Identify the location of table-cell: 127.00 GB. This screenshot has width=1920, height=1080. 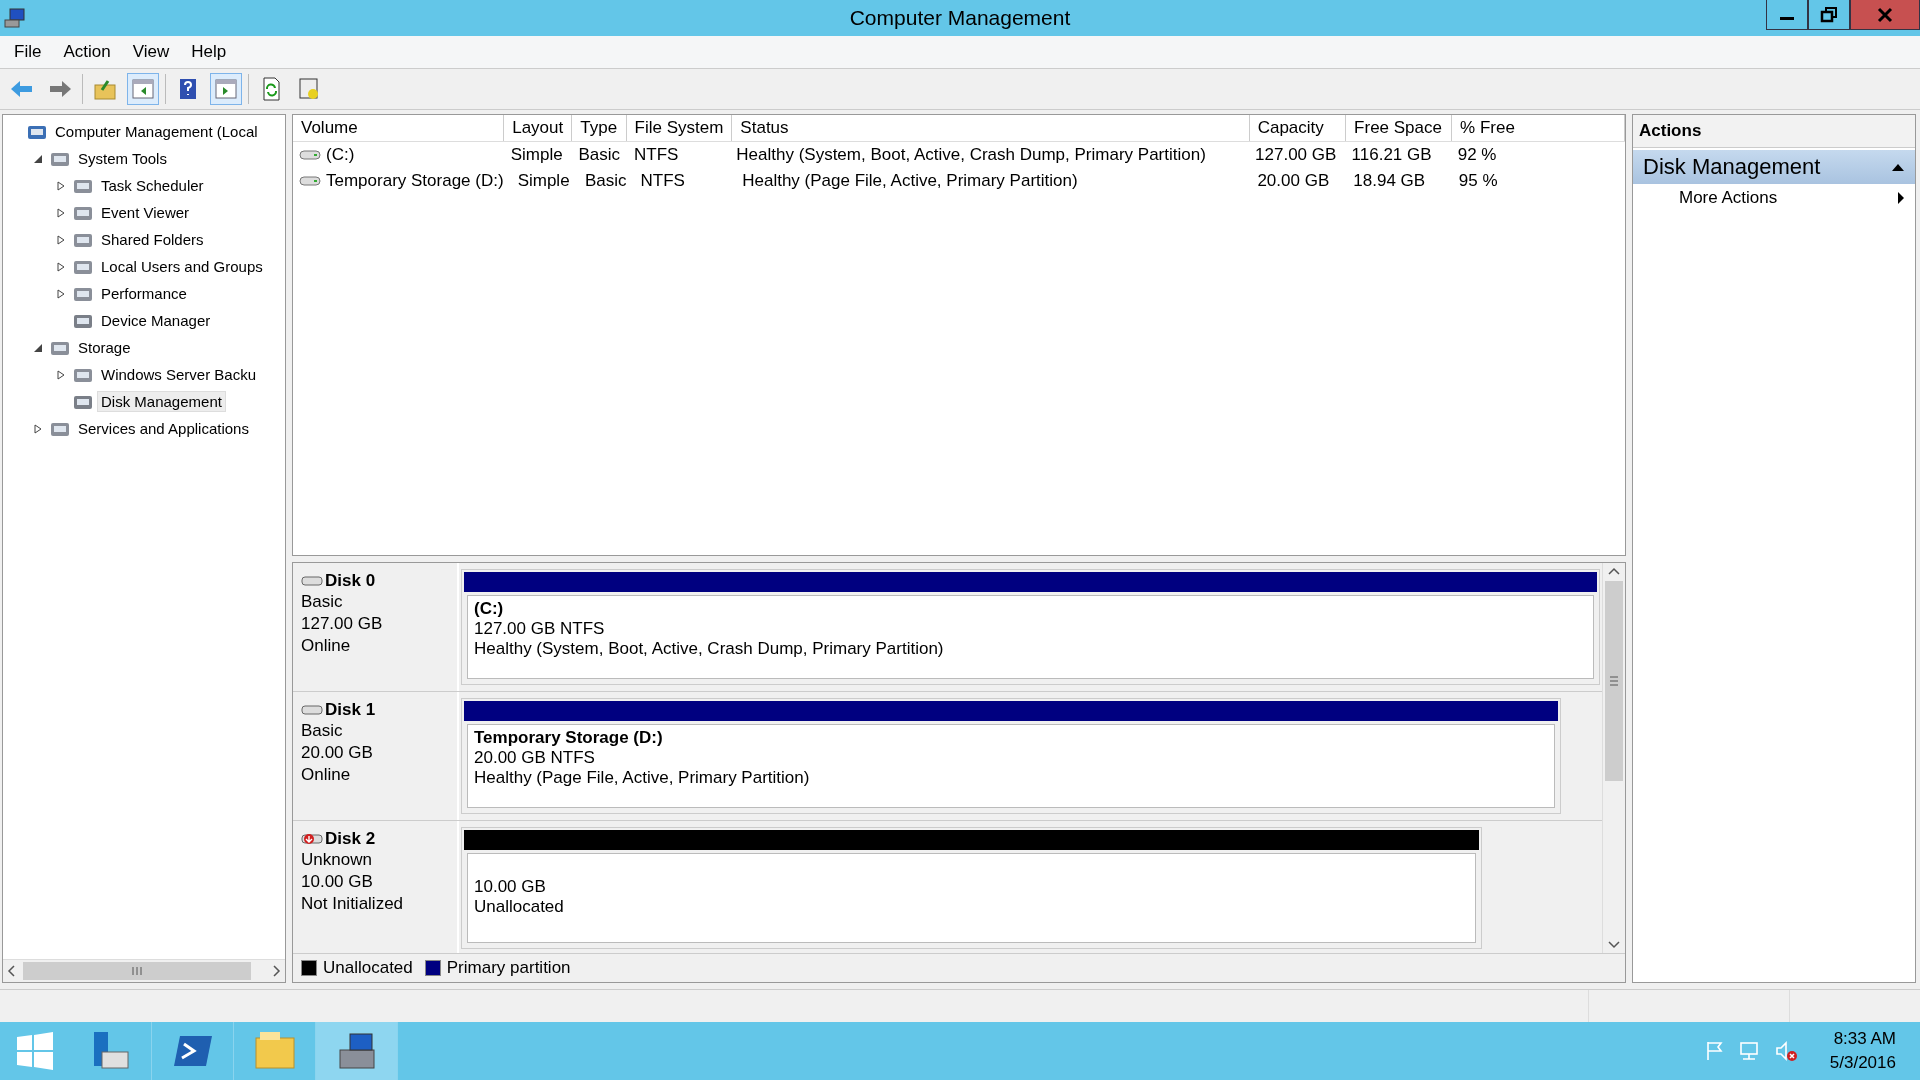
(1296, 155).